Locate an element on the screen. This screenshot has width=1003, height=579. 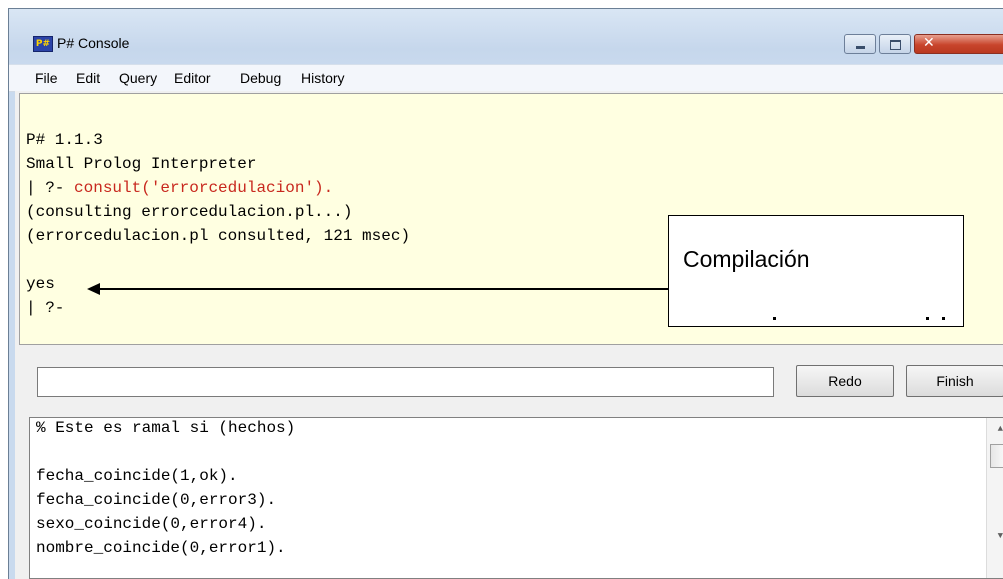
menu-query: Query is located at coordinates (138, 78).